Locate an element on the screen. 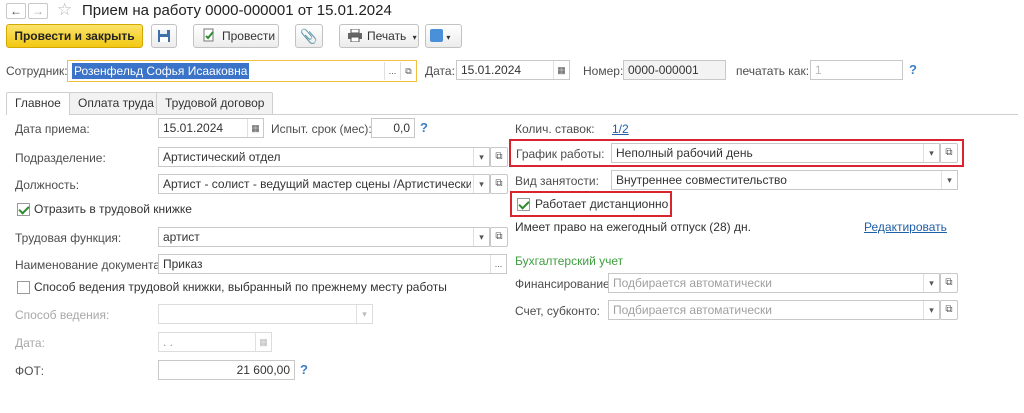 The width and height of the screenshot is (1024, 413). date-field: 15.01.2024 ▦ is located at coordinates (513, 70).